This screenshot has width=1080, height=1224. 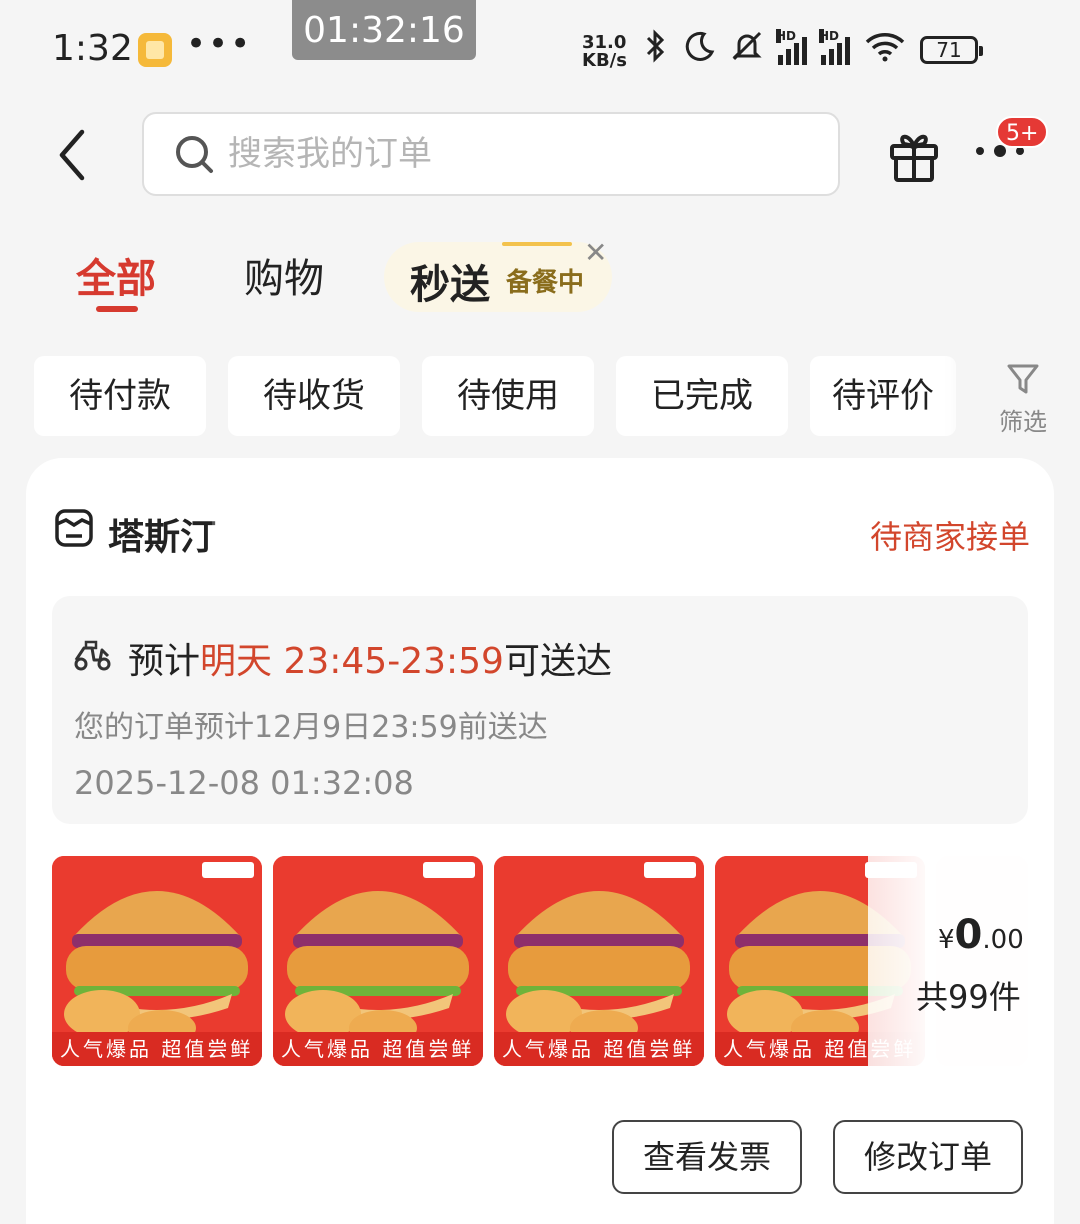 What do you see at coordinates (655, 50) in the screenshot?
I see `bluetooth-icon` at bounding box center [655, 50].